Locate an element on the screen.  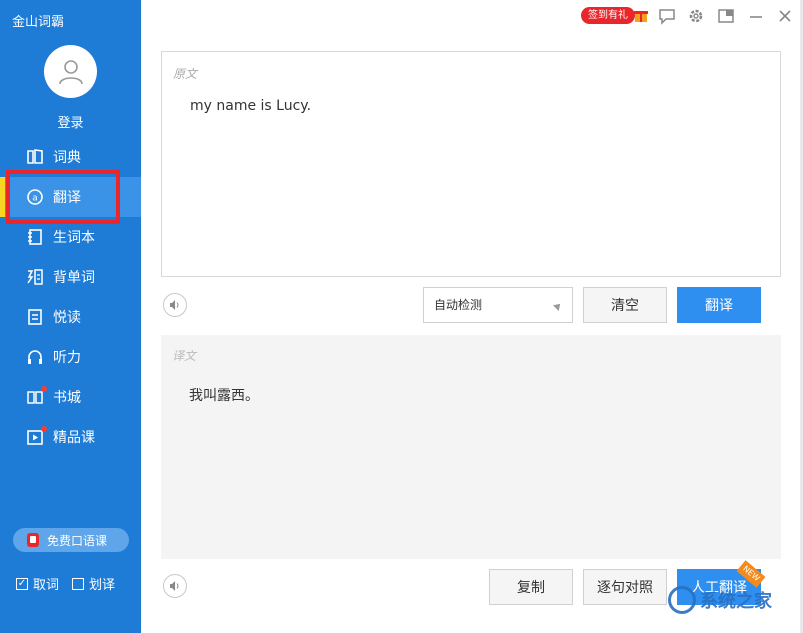
title-bar: 签到有礼 is located at coordinates (472, 16).